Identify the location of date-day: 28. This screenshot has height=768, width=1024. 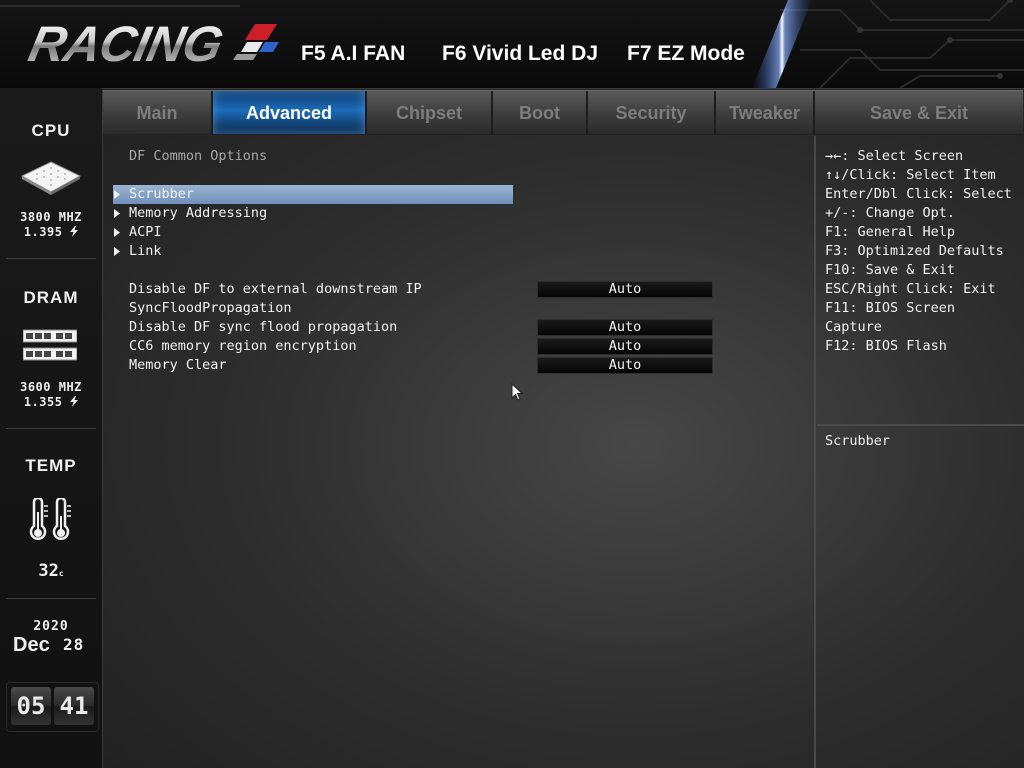
(74, 644).